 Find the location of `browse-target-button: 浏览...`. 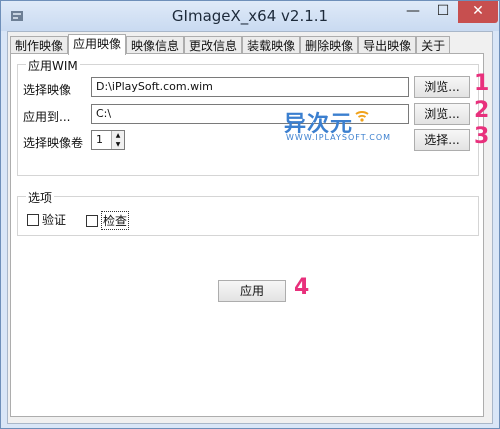

browse-target-button: 浏览... is located at coordinates (442, 114).